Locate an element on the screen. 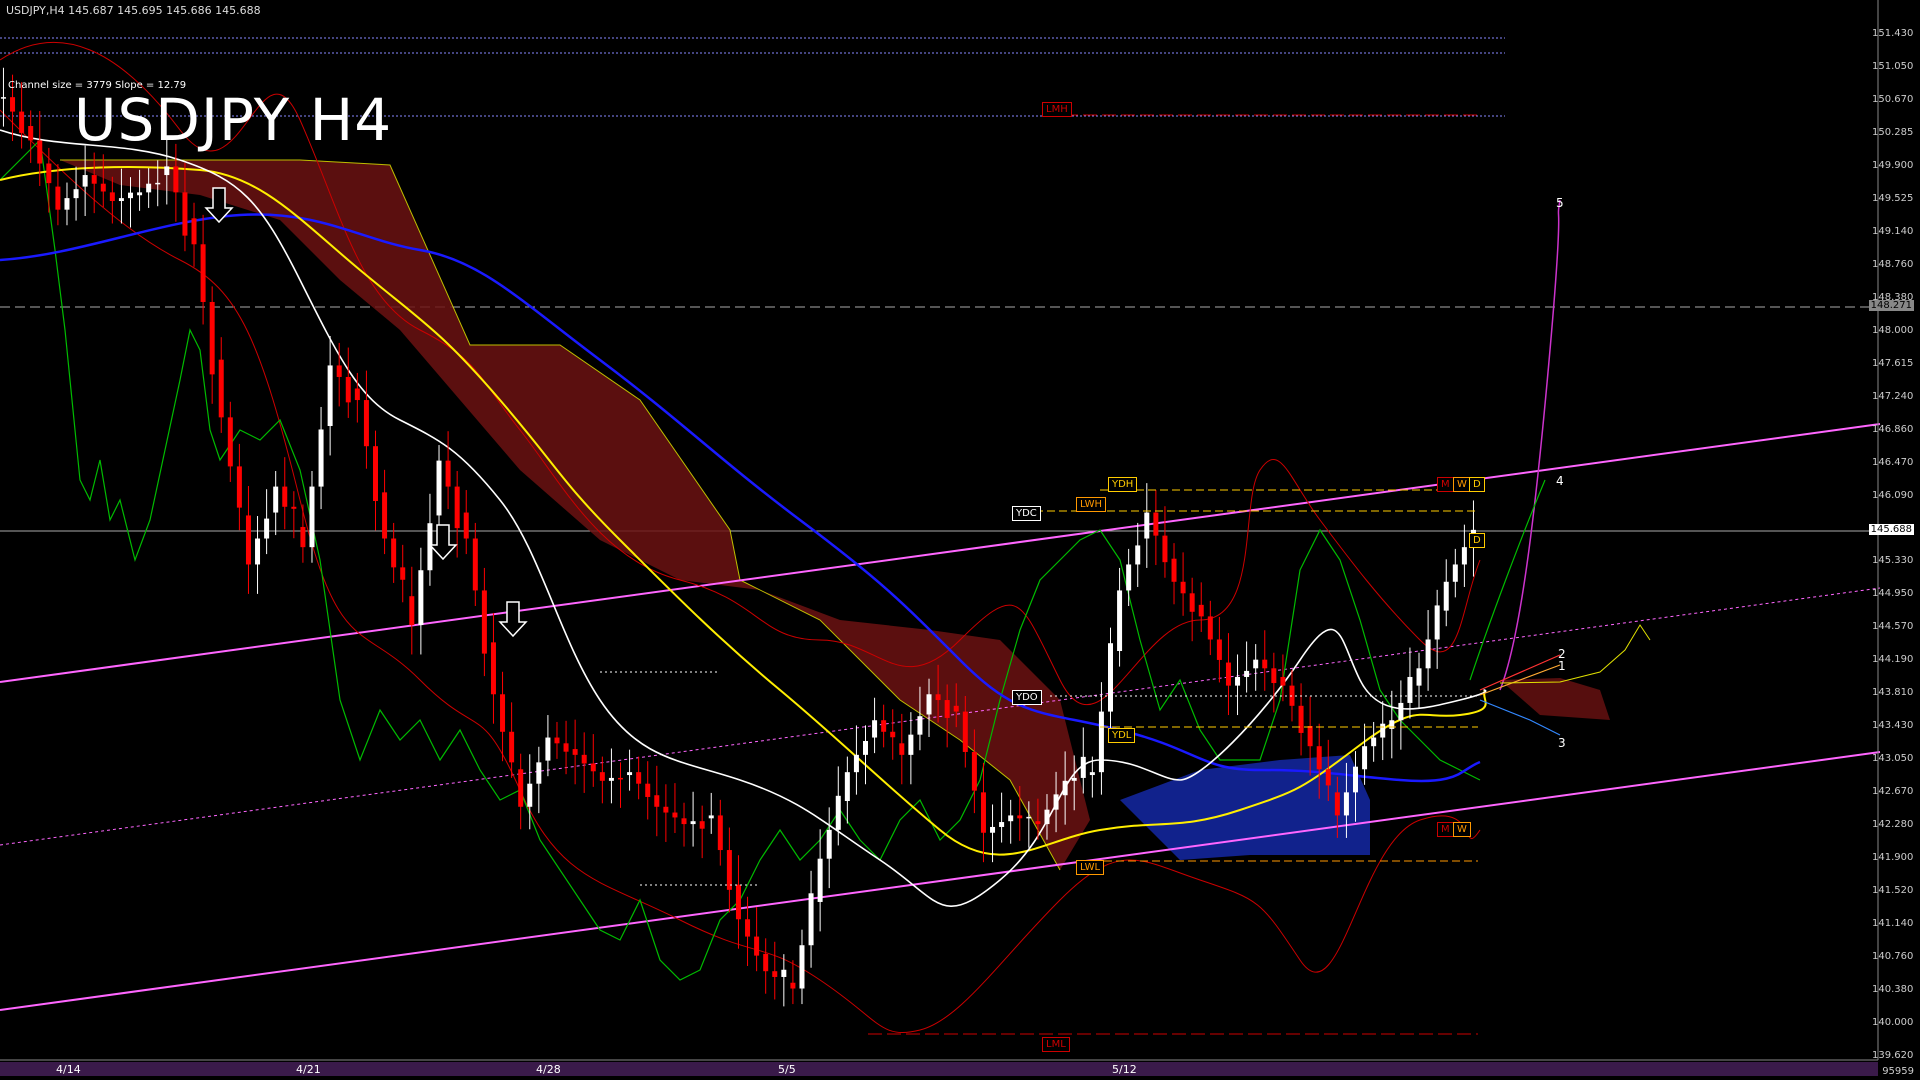 This screenshot has height=1080, width=1920. wave-label-3: 3 is located at coordinates (1562, 743).